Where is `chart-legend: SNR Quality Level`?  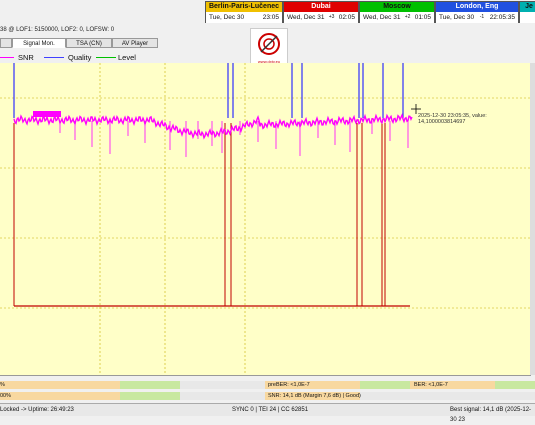
chart-legend: SNR Quality Level is located at coordinates (267, 57).